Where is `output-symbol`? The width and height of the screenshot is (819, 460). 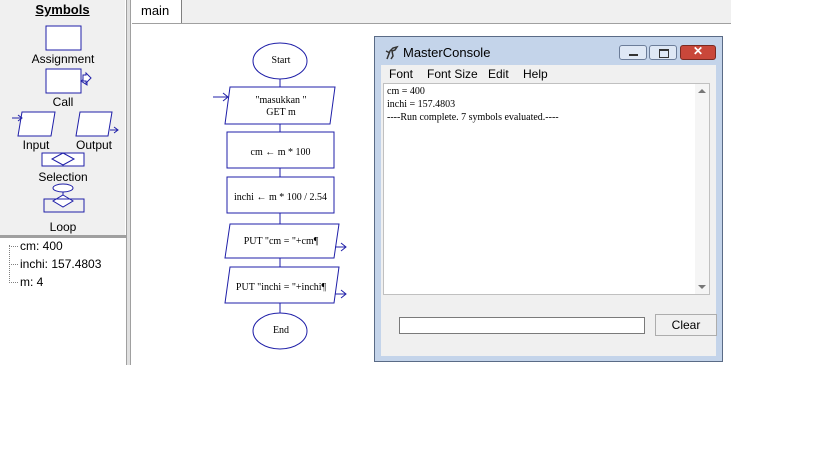
output-symbol is located at coordinates (97, 124).